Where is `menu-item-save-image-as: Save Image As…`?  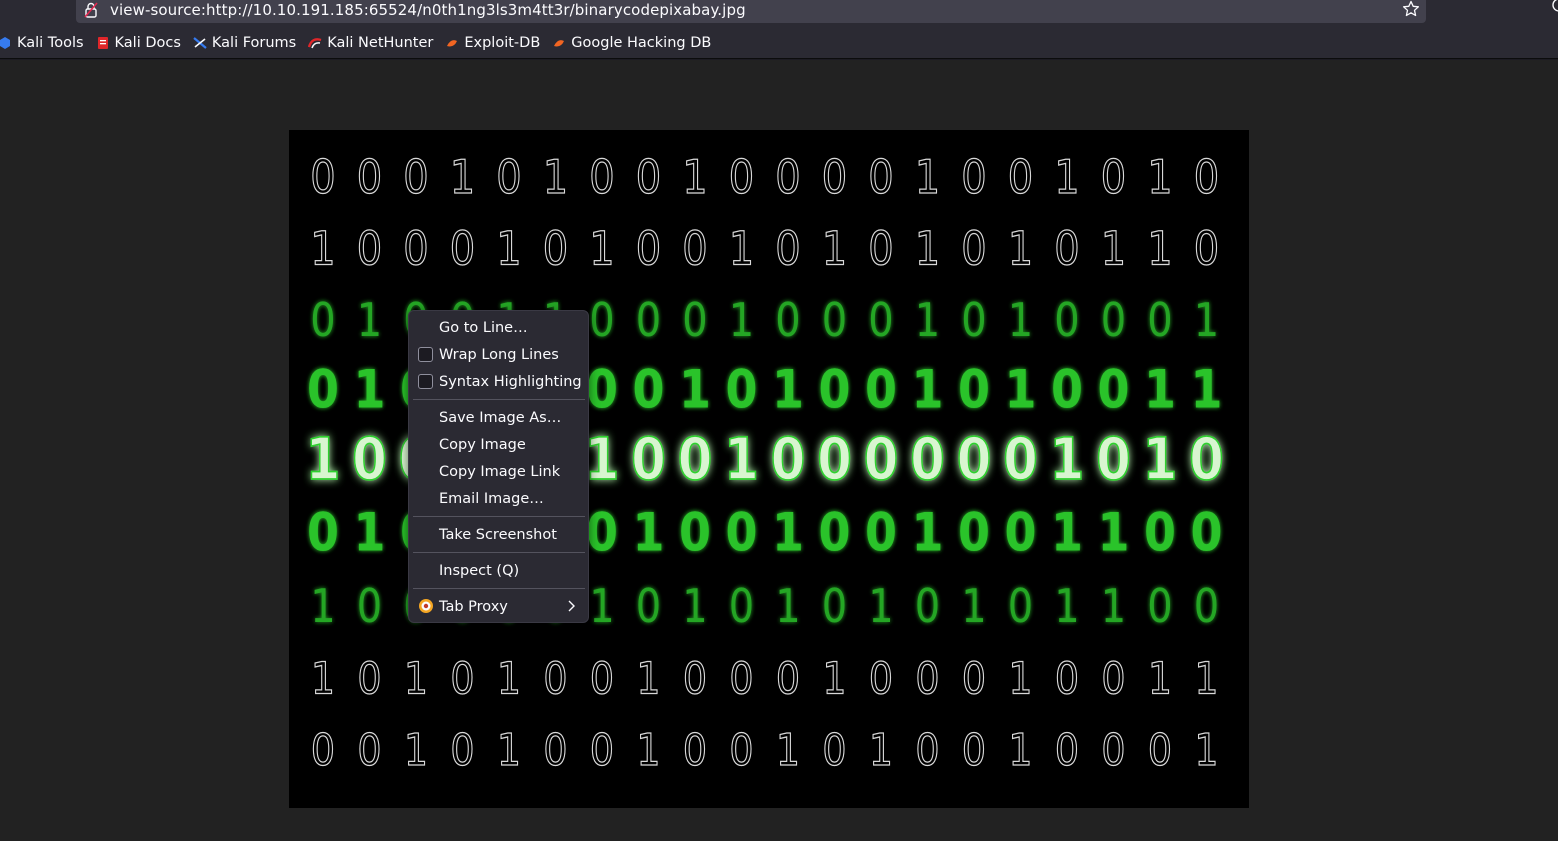 menu-item-save-image-as: Save Image As… is located at coordinates (498, 417).